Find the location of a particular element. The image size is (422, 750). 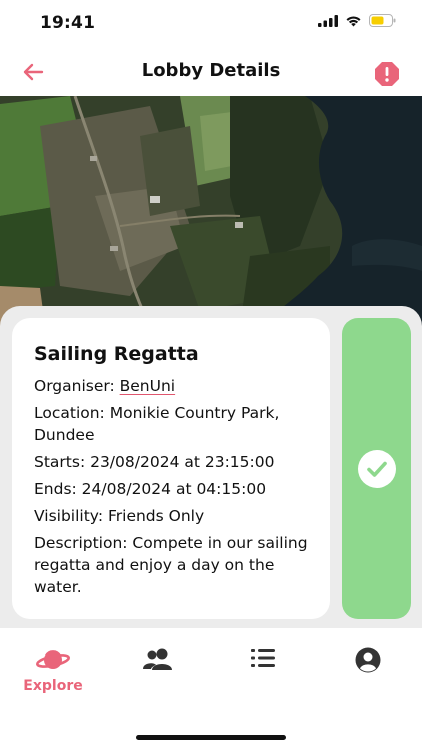

battery-icon is located at coordinates (382, 20).